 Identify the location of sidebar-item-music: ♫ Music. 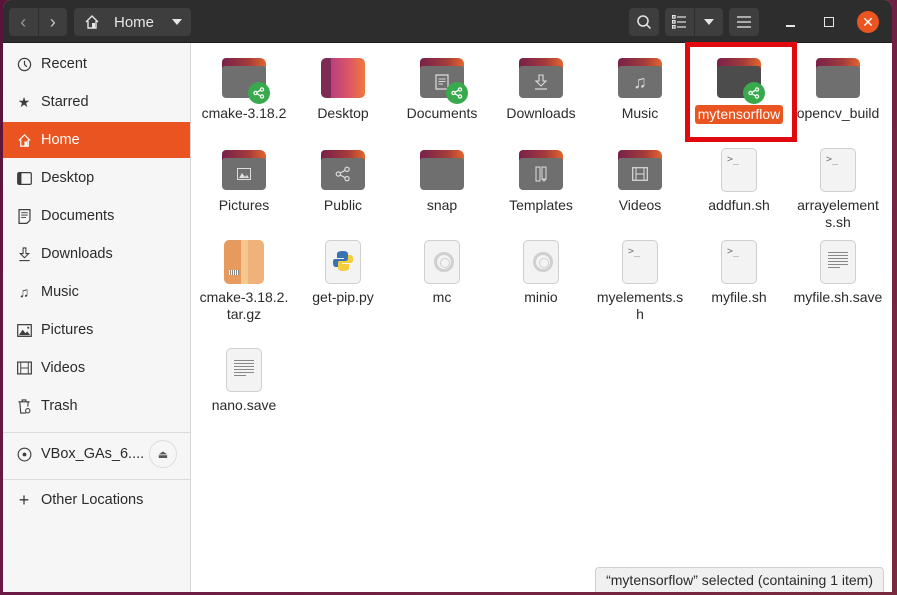
(96, 292).